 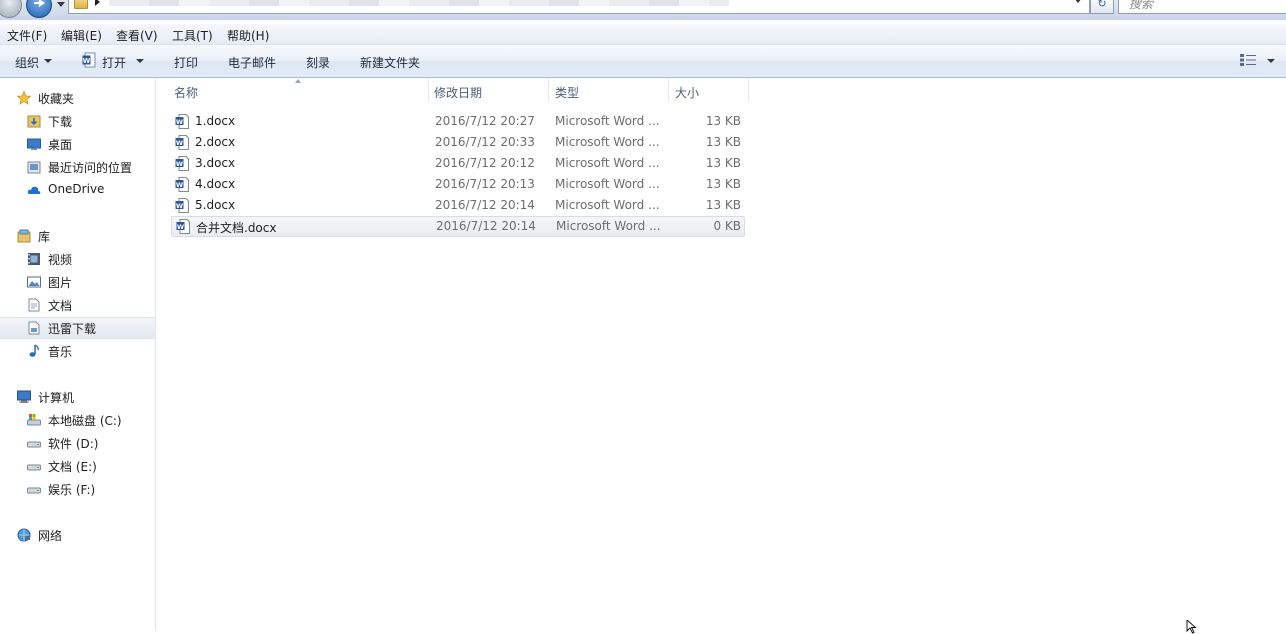 What do you see at coordinates (140, 61) in the screenshot?
I see `open-caret-icon` at bounding box center [140, 61].